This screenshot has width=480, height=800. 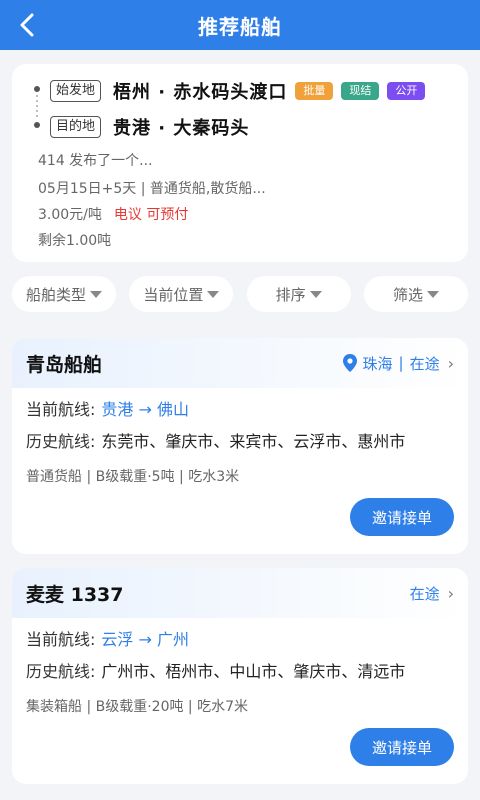 I want to click on dest-row: 目的地 贵港 · 大秦码头, so click(x=149, y=127).